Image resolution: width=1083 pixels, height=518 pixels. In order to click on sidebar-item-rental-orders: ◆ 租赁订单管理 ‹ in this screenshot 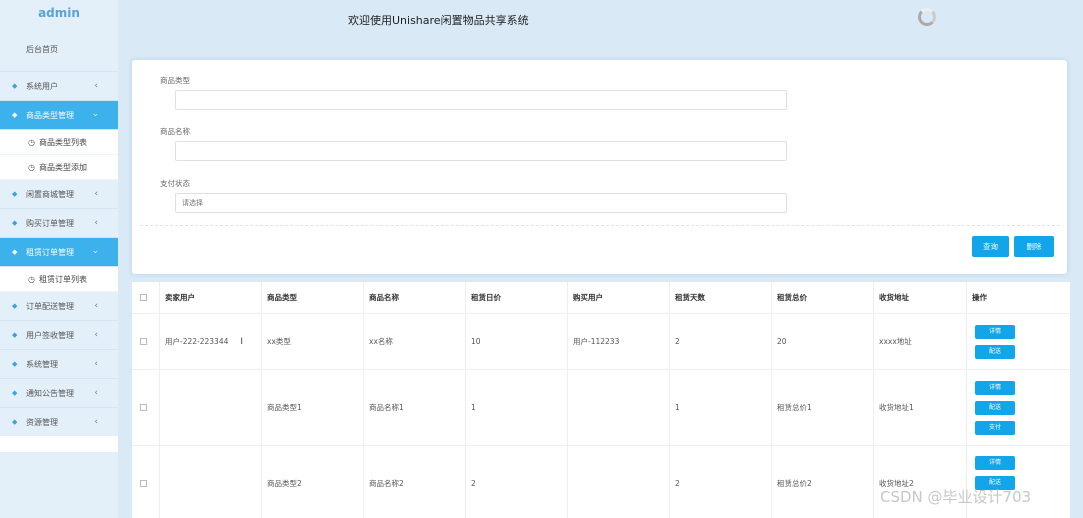, I will do `click(59, 252)`.